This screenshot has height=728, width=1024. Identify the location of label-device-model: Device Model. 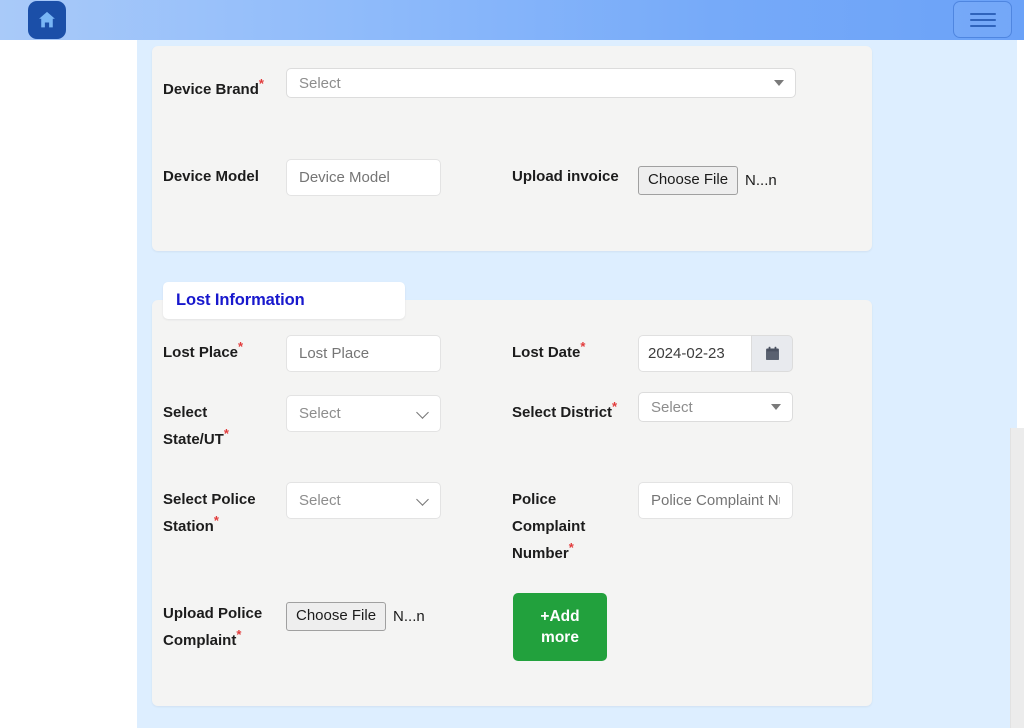
(223, 176).